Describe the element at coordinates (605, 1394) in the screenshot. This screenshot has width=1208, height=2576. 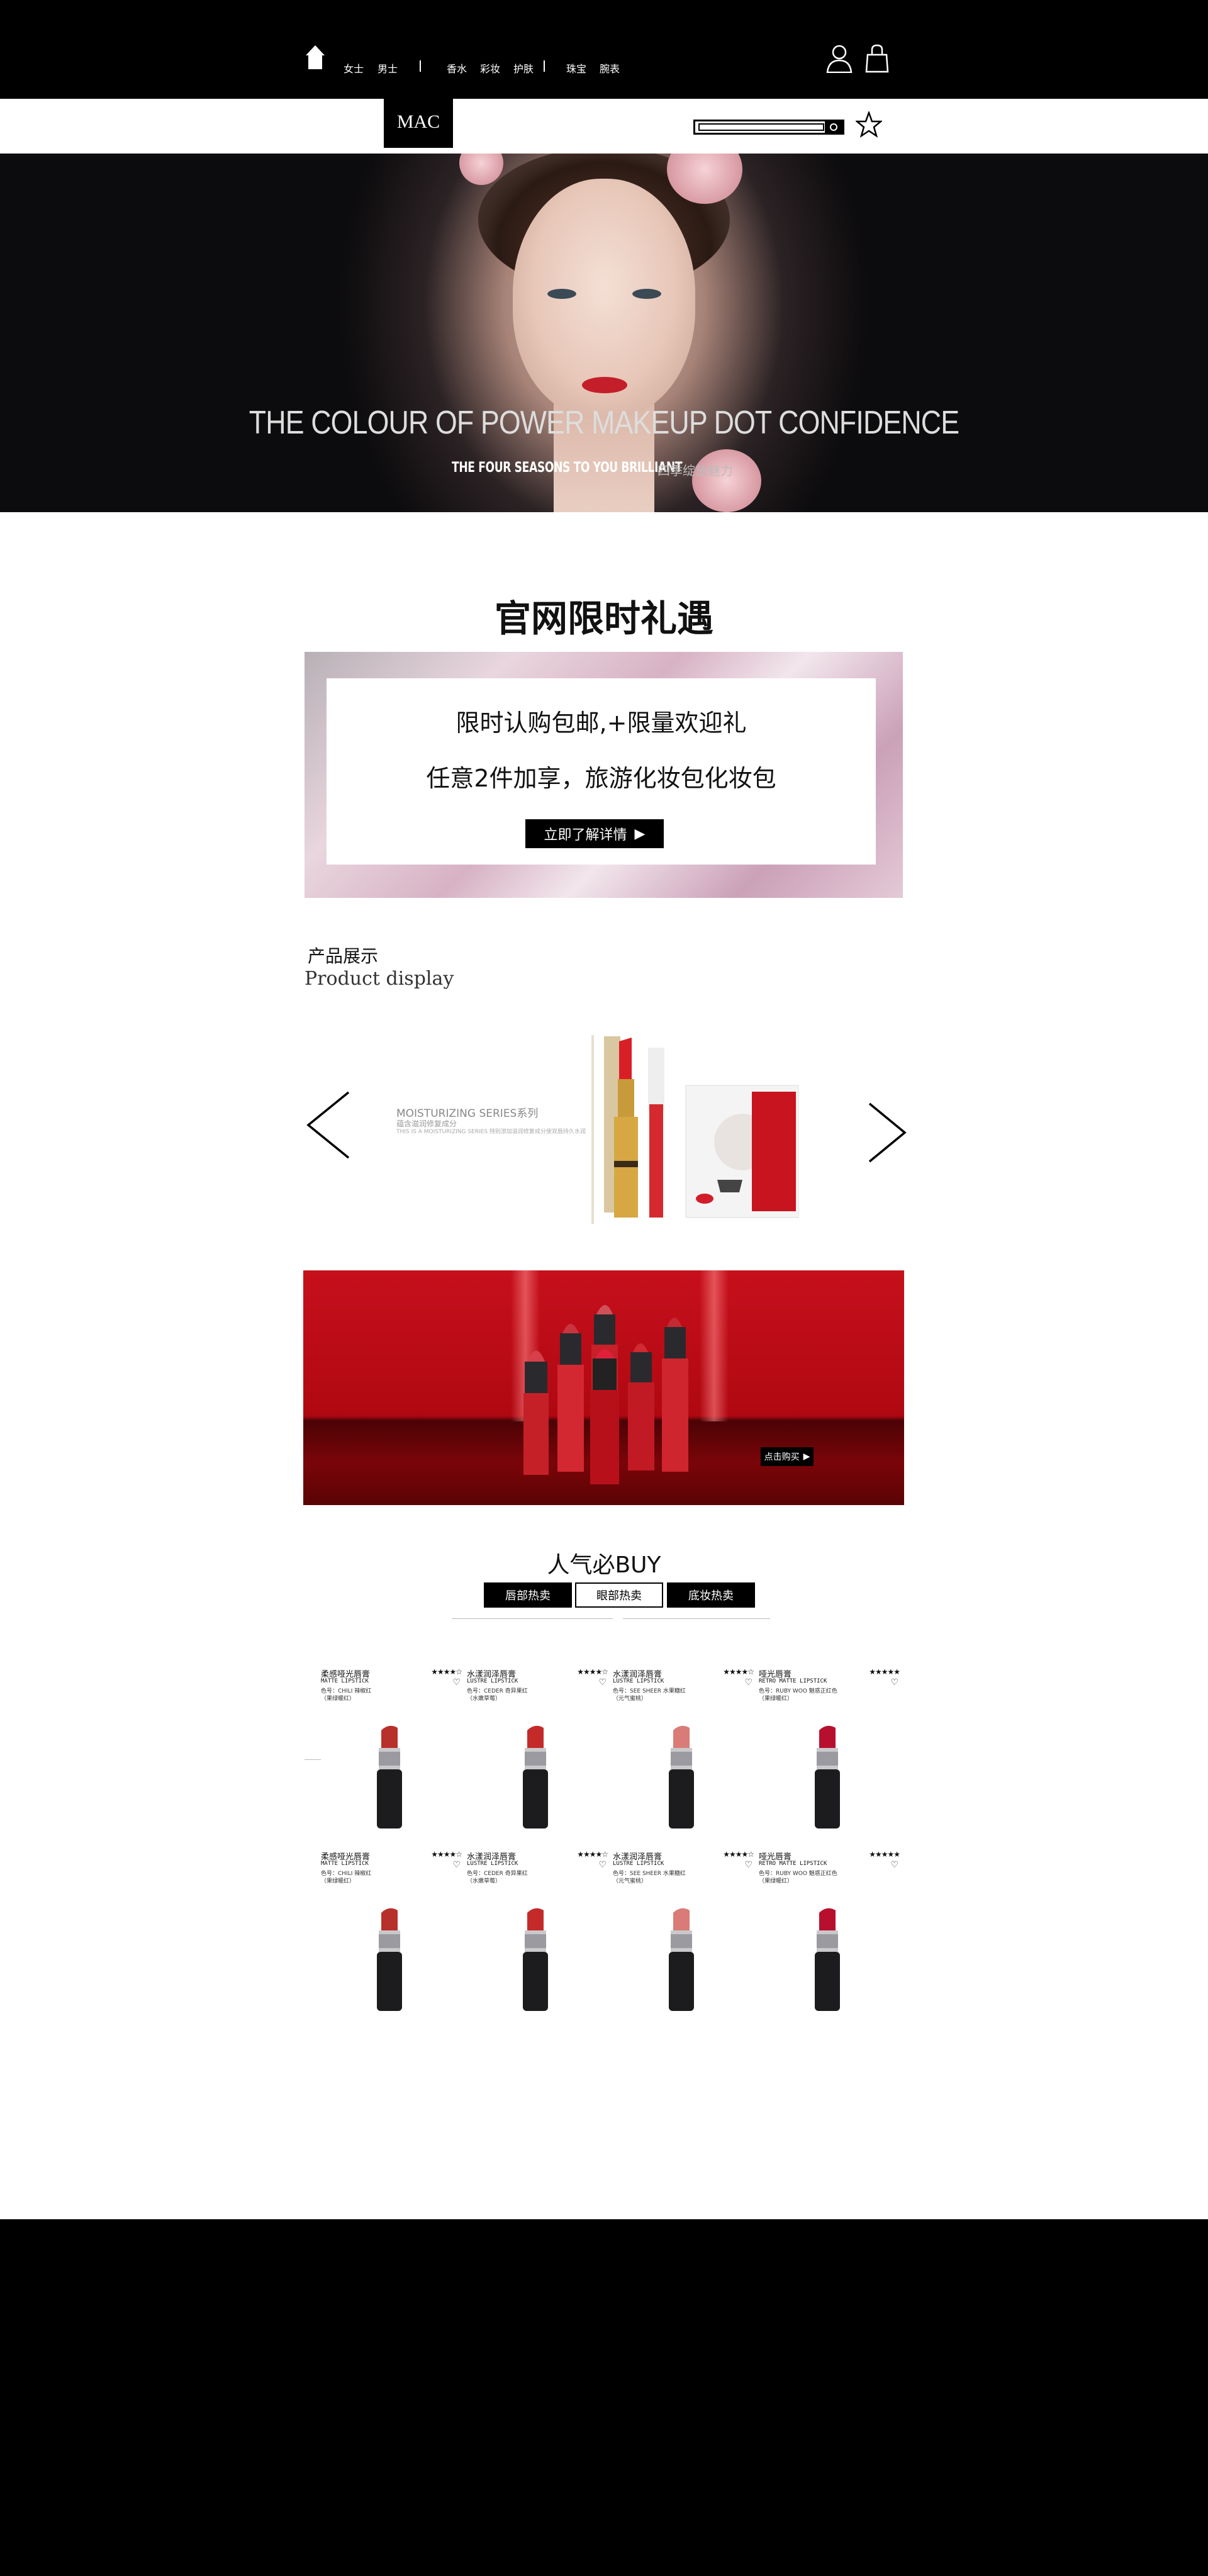
I see `lipstick-group-image` at that location.